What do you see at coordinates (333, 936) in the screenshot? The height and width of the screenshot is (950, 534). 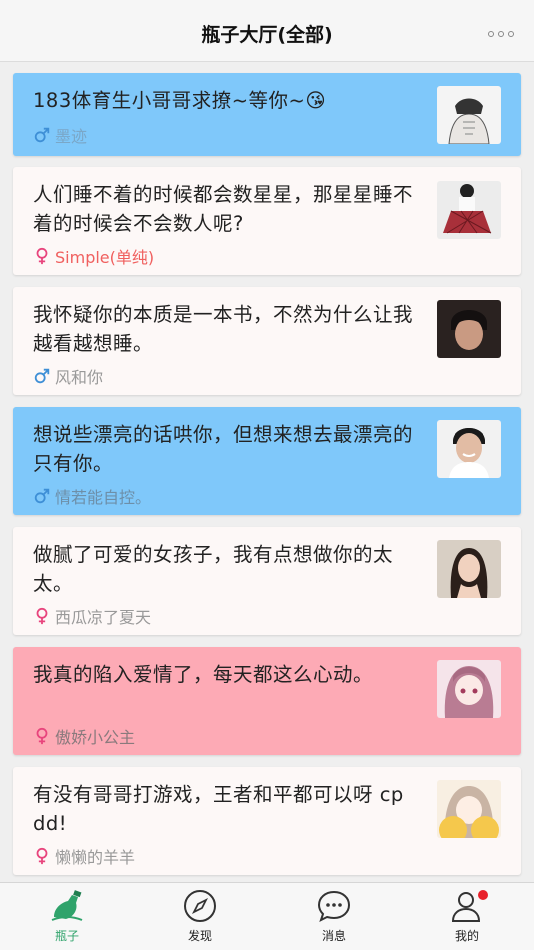 I see `tab-label: 消息` at bounding box center [333, 936].